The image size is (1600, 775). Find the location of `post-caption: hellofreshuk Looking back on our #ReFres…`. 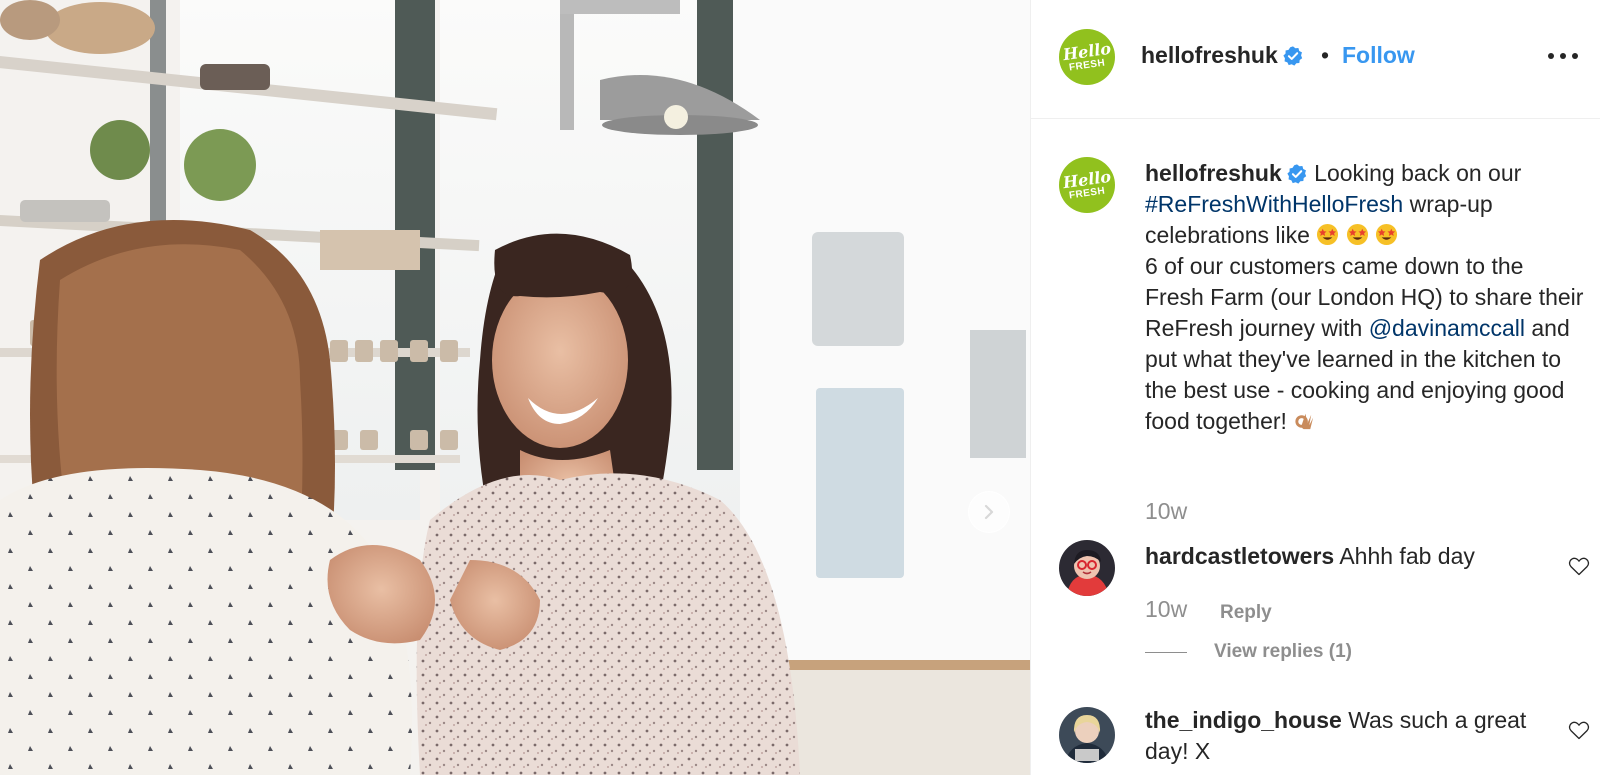

post-caption: hellofreshuk Looking back on our #ReFres… is located at coordinates (1365, 297).